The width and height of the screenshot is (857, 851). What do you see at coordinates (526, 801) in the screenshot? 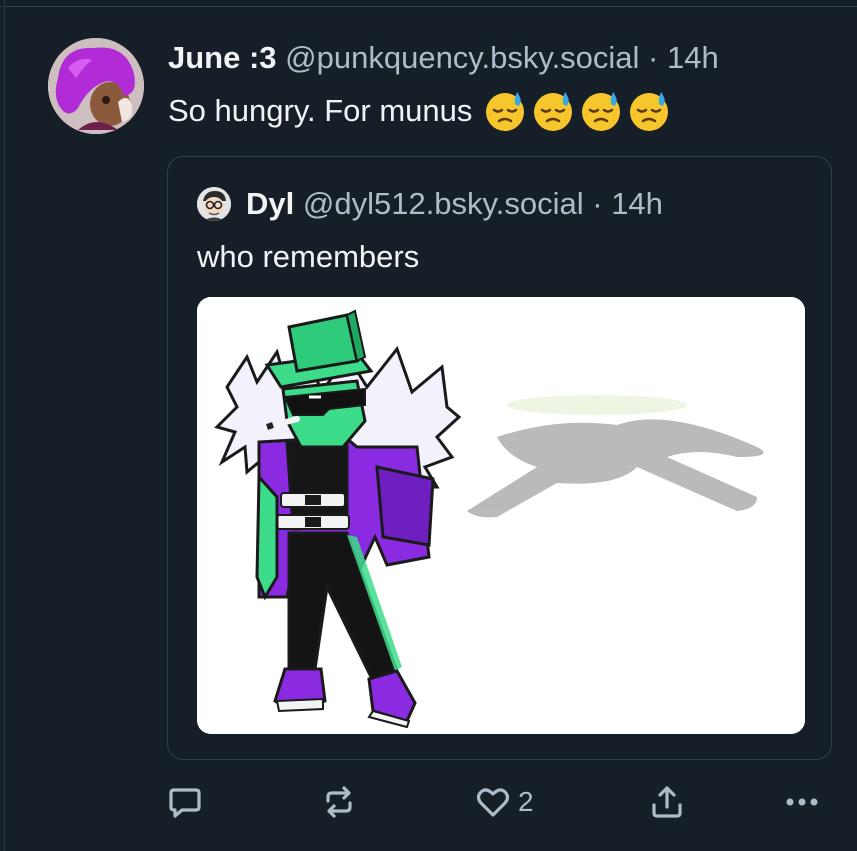
I see `like-count: 2` at bounding box center [526, 801].